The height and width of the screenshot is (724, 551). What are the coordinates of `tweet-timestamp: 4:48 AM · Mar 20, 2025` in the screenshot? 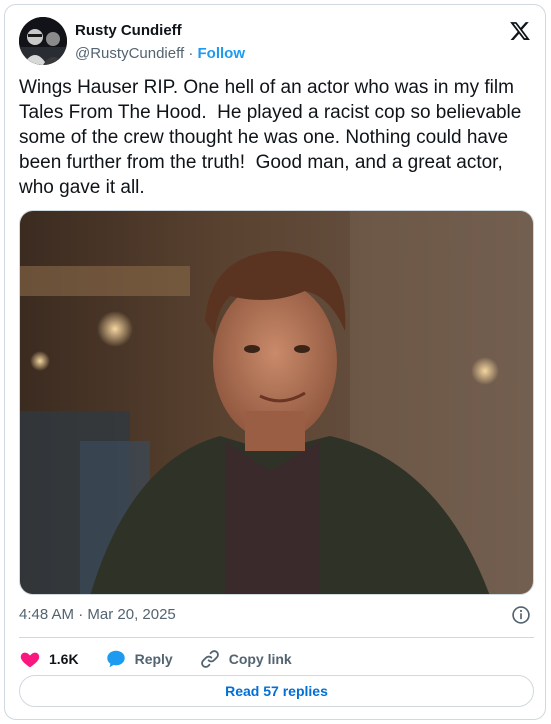 It's located at (97, 614).